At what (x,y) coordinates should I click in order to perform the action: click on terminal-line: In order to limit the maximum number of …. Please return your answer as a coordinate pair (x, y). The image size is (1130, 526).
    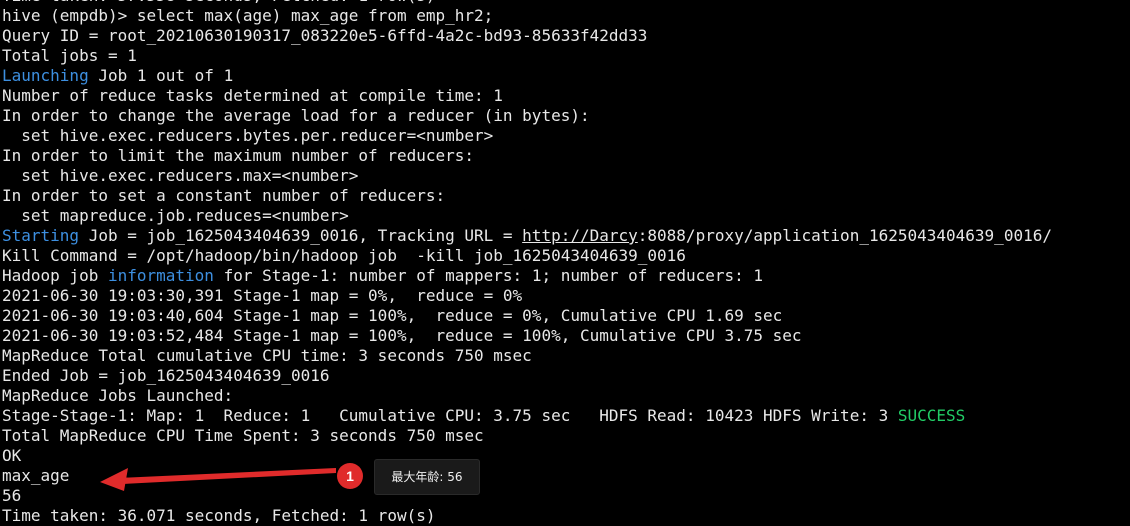
    Looking at the image, I should click on (565, 156).